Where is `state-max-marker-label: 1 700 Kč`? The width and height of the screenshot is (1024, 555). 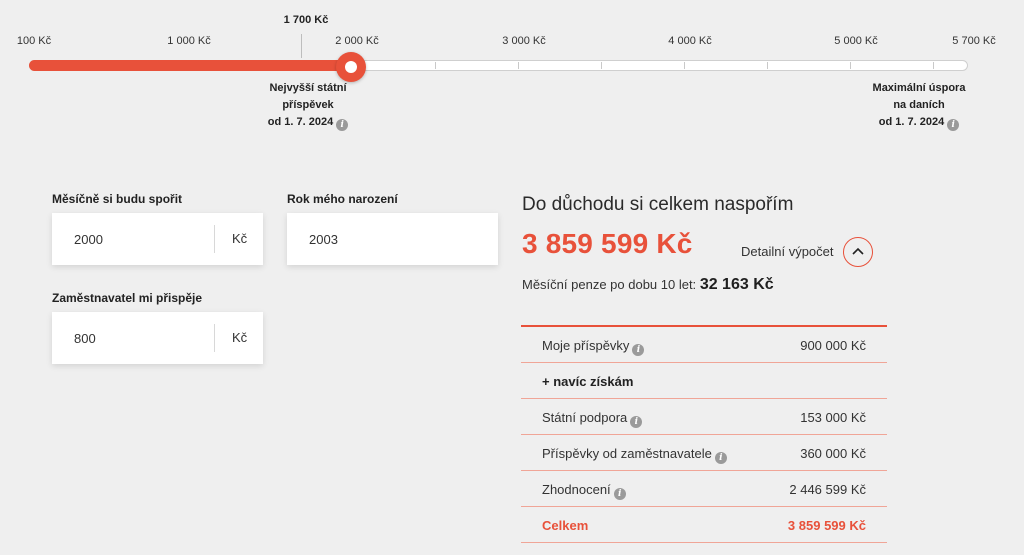 state-max-marker-label: 1 700 Kč is located at coordinates (306, 20).